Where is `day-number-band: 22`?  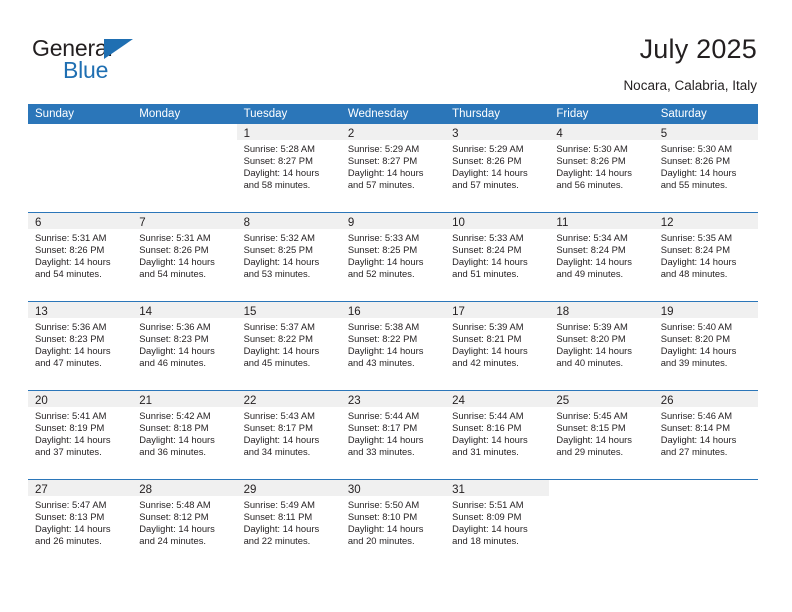 day-number-band: 22 is located at coordinates (288, 399).